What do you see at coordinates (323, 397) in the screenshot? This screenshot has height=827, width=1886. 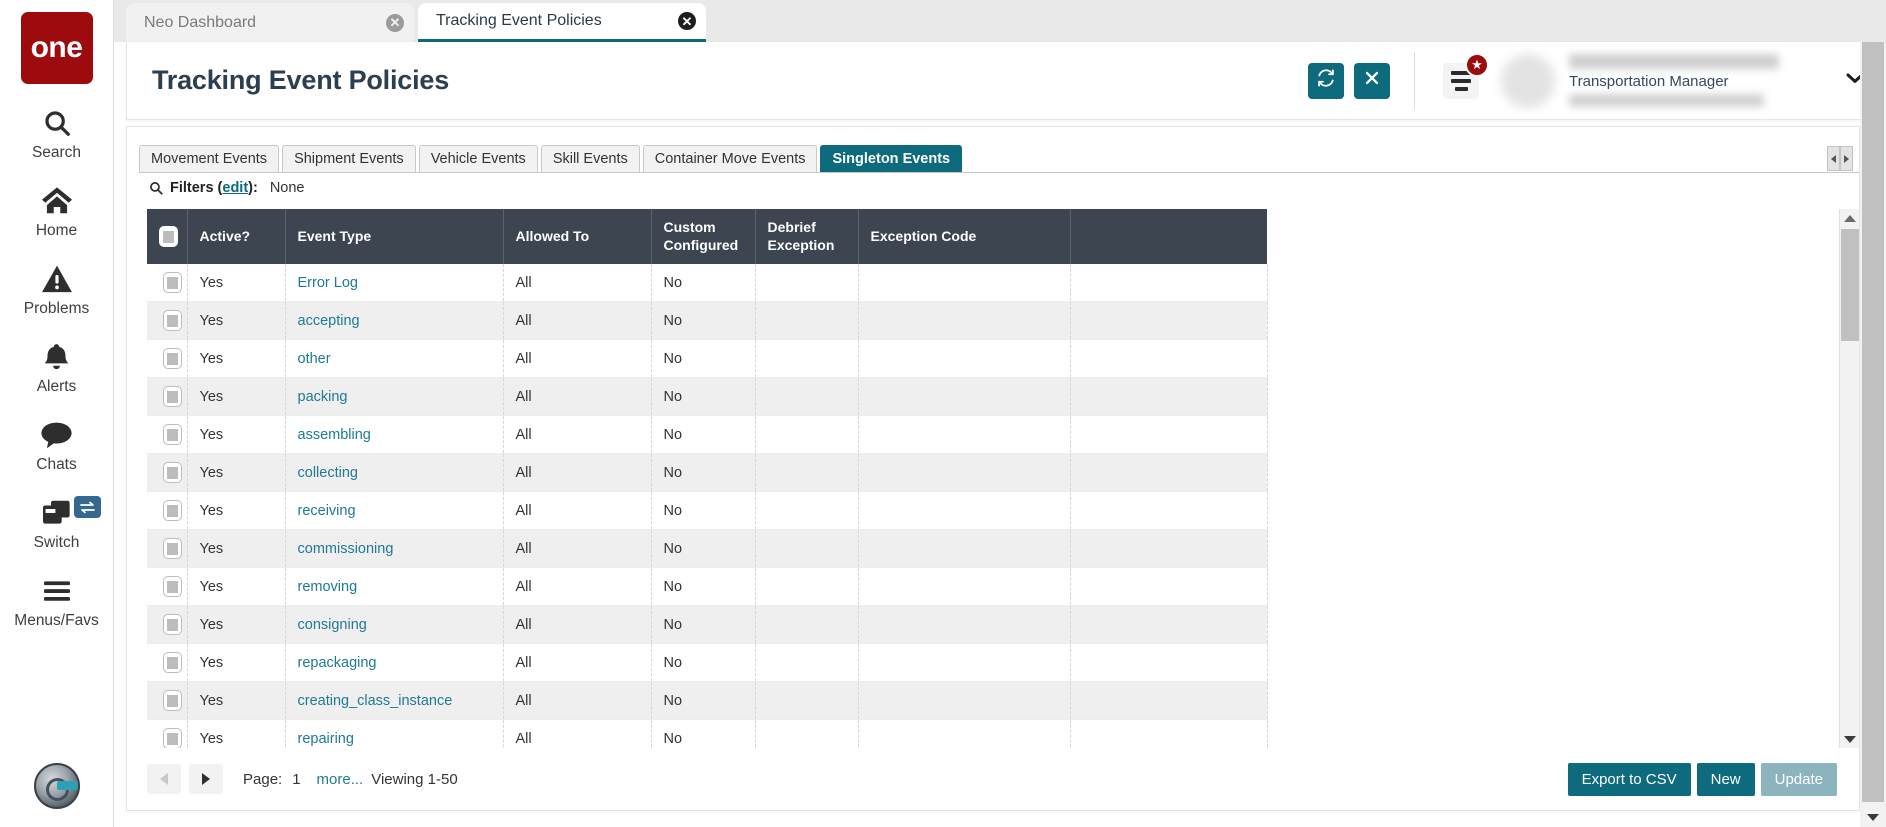 I see `event-type-link: packing` at bounding box center [323, 397].